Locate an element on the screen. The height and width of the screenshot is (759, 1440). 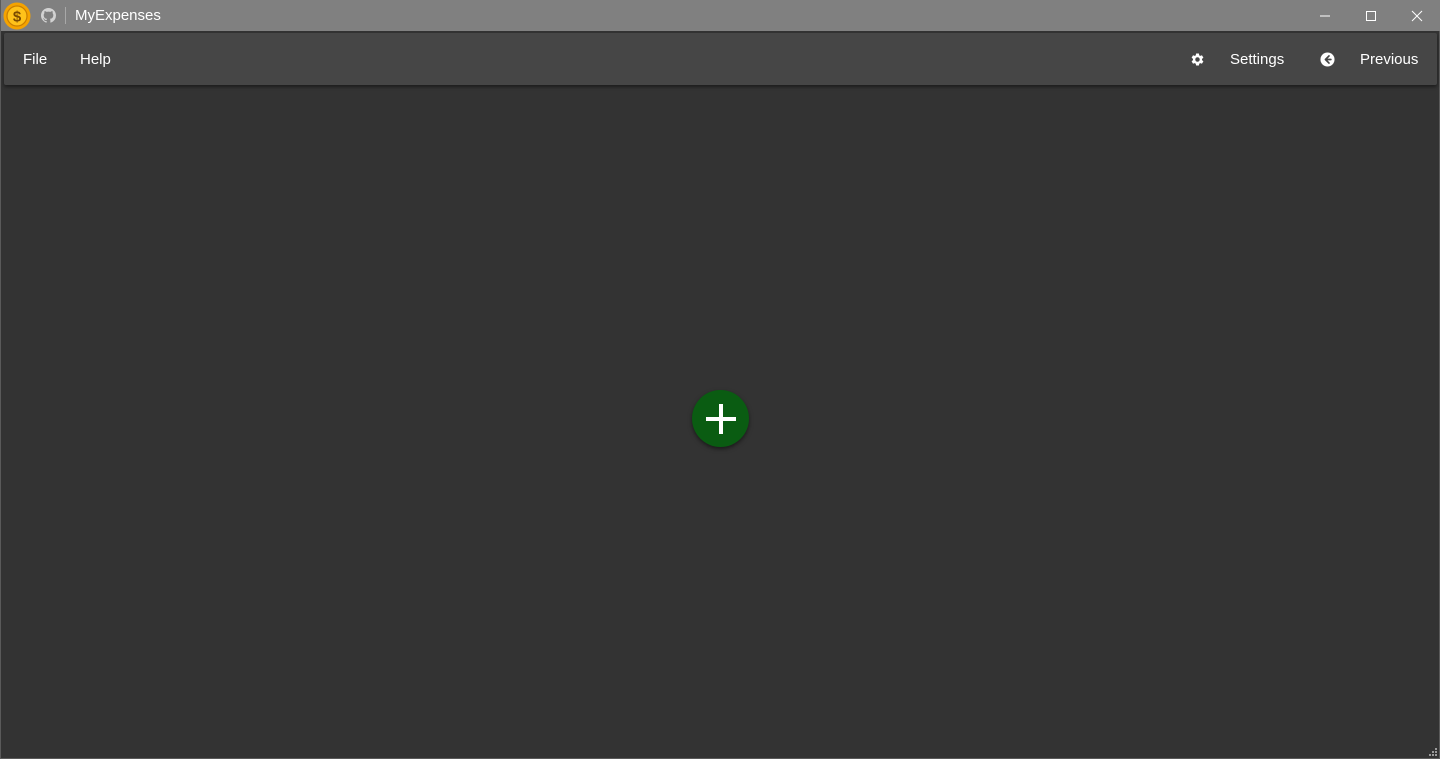
menu-help: Help is located at coordinates (95, 59).